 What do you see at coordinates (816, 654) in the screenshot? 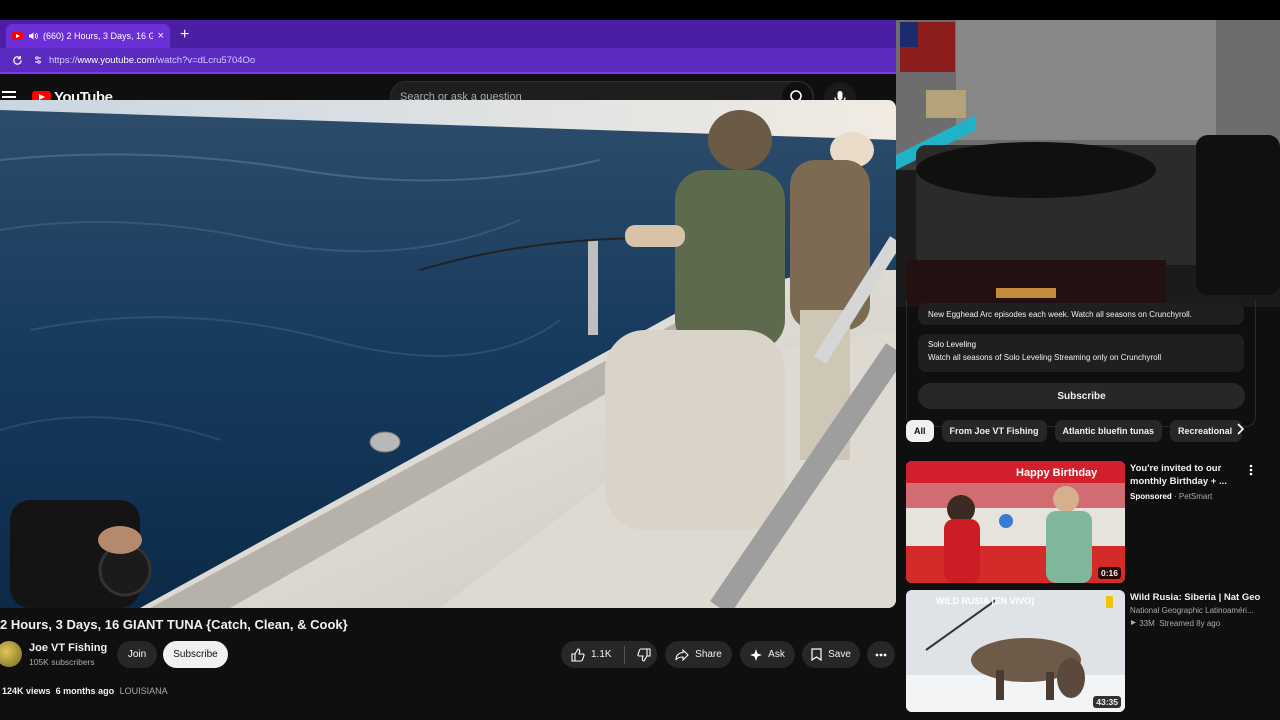
I see `bookmark-icon` at bounding box center [816, 654].